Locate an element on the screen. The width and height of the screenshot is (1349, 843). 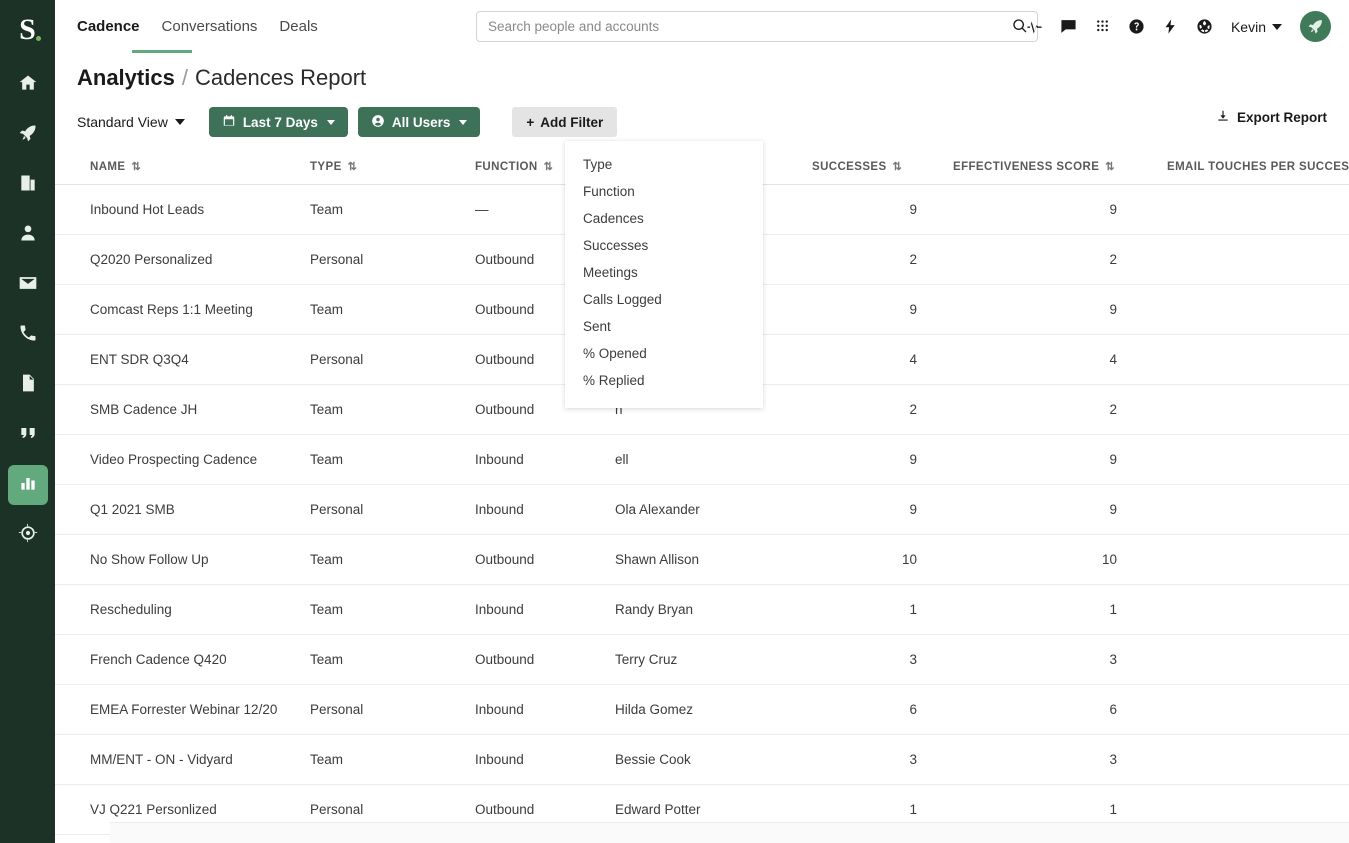
calendar-icon is located at coordinates (229, 122).